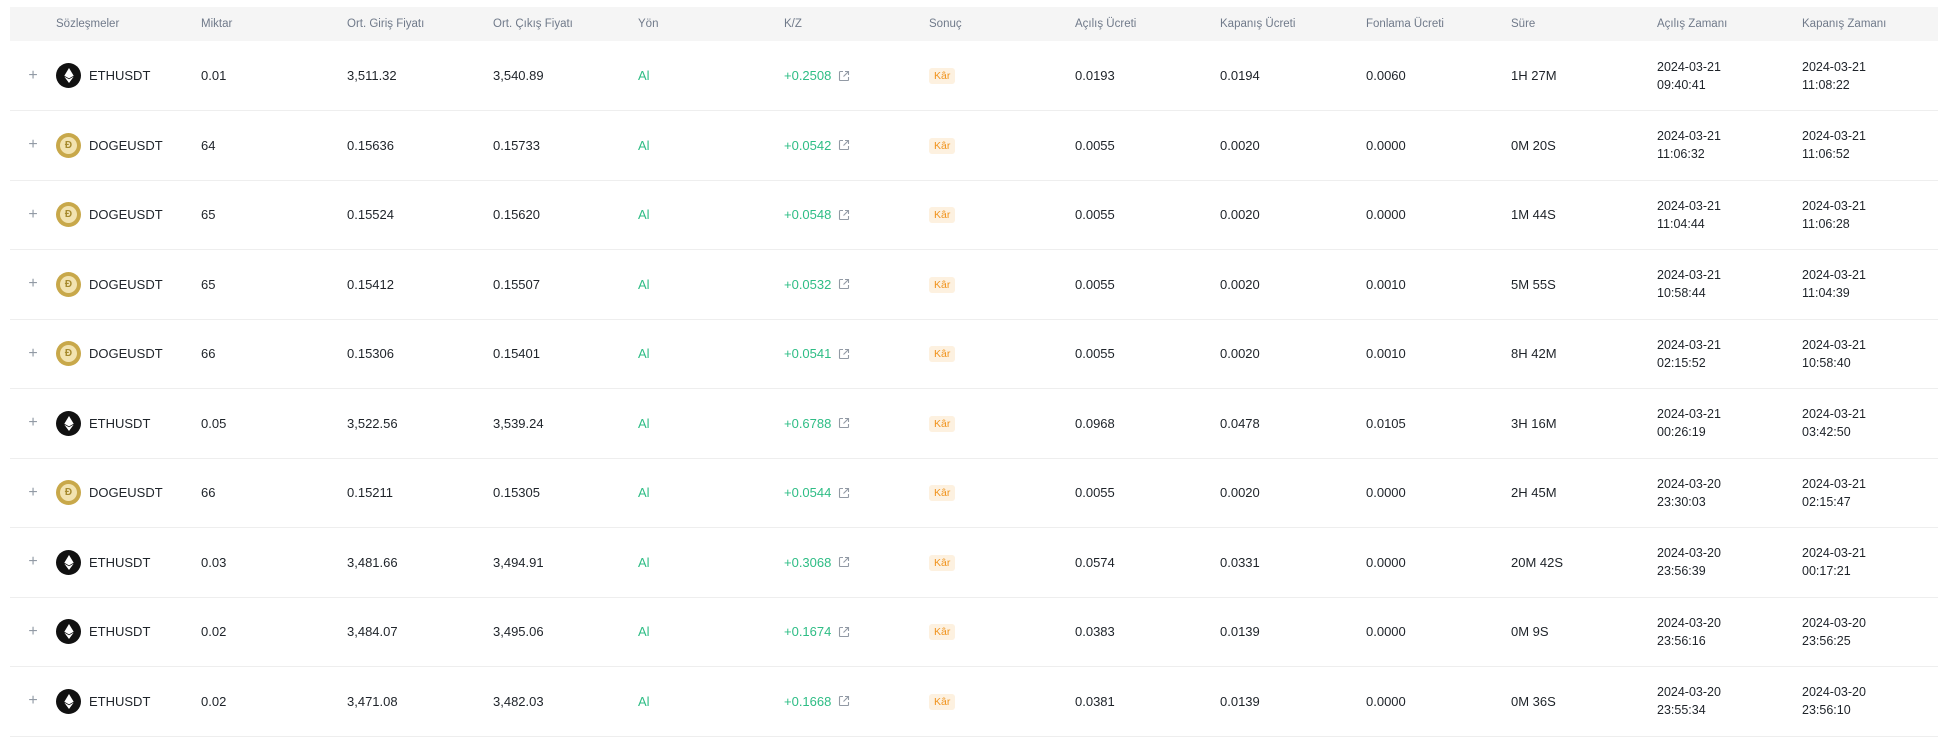 Image resolution: width=1948 pixels, height=743 pixels. I want to click on cell-duration: 0M 9S, so click(1530, 632).